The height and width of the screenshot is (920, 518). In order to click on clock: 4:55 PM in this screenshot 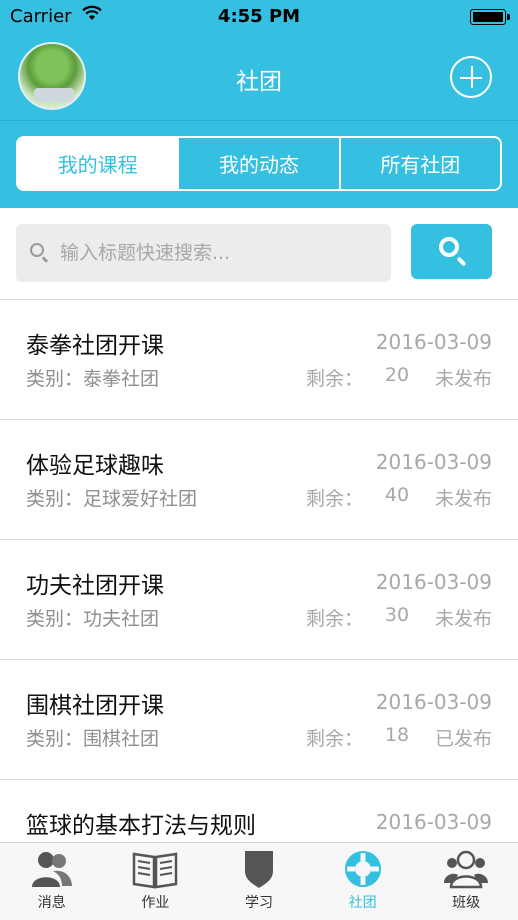, I will do `click(259, 16)`.